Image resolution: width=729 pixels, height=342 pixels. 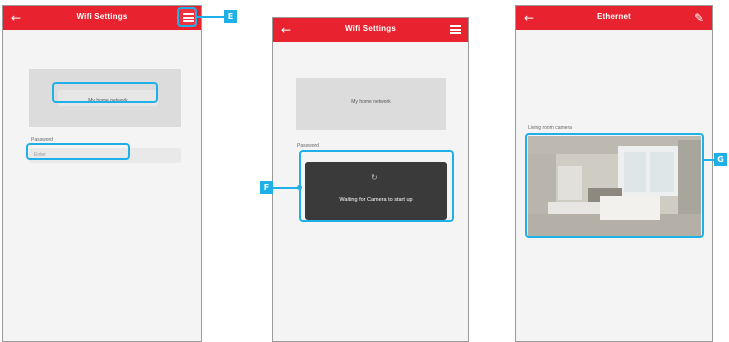 I want to click on menu-button, so click(x=455, y=30).